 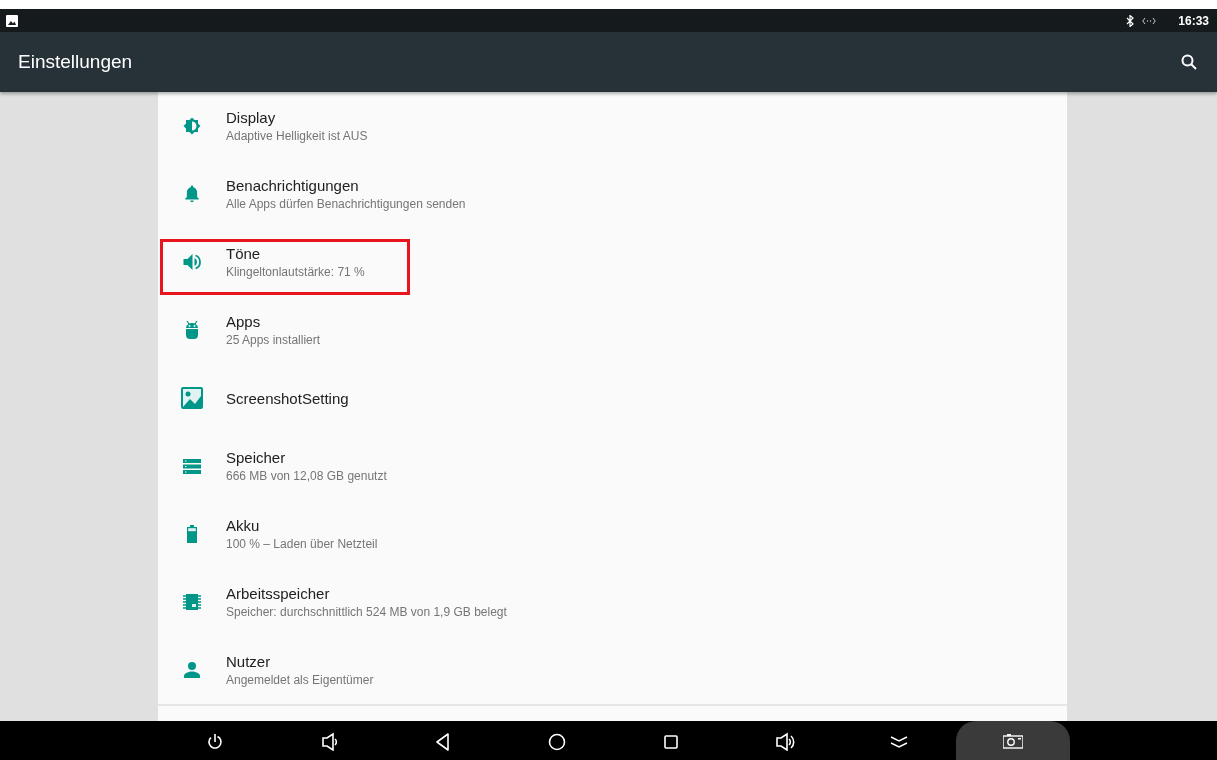 I want to click on settings-item: ScreenshotSetting, so click(x=612, y=398).